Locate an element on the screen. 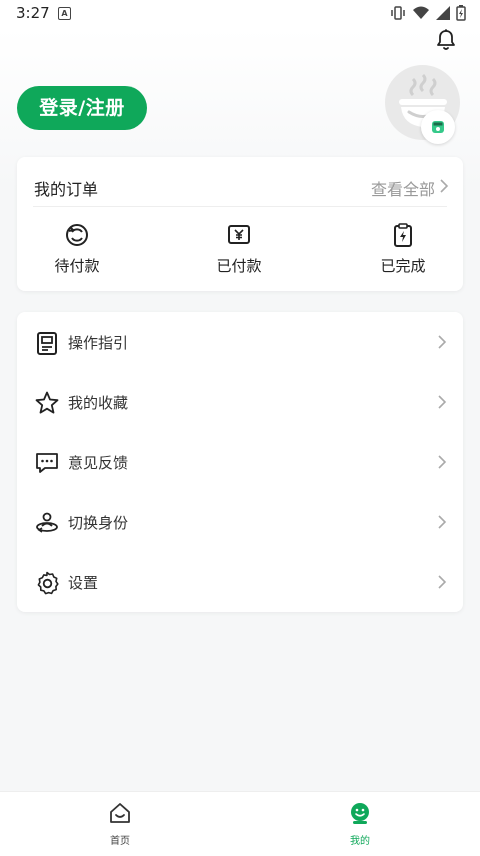 The image size is (480, 856). menu-item-guide: 操作指引 is located at coordinates (240, 342).